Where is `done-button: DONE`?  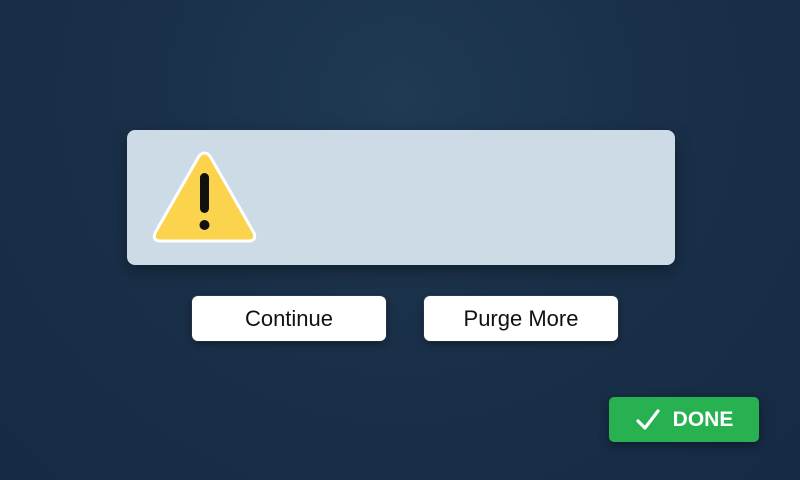 done-button: DONE is located at coordinates (684, 419).